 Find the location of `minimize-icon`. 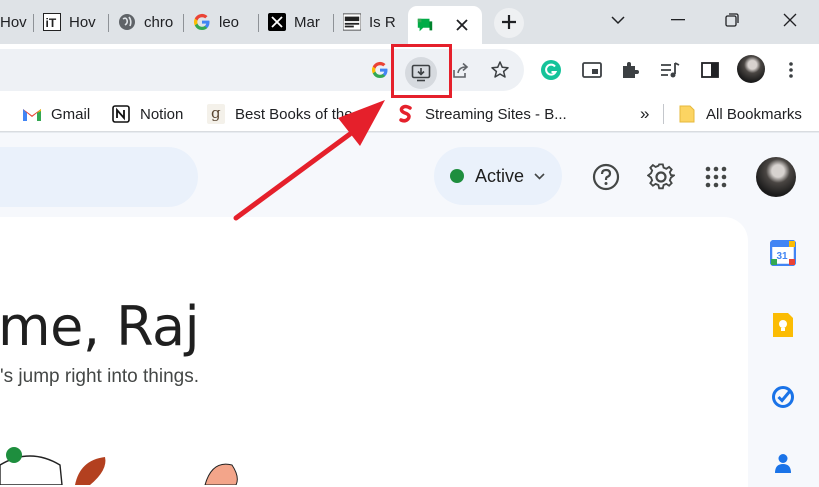

minimize-icon is located at coordinates (678, 20).